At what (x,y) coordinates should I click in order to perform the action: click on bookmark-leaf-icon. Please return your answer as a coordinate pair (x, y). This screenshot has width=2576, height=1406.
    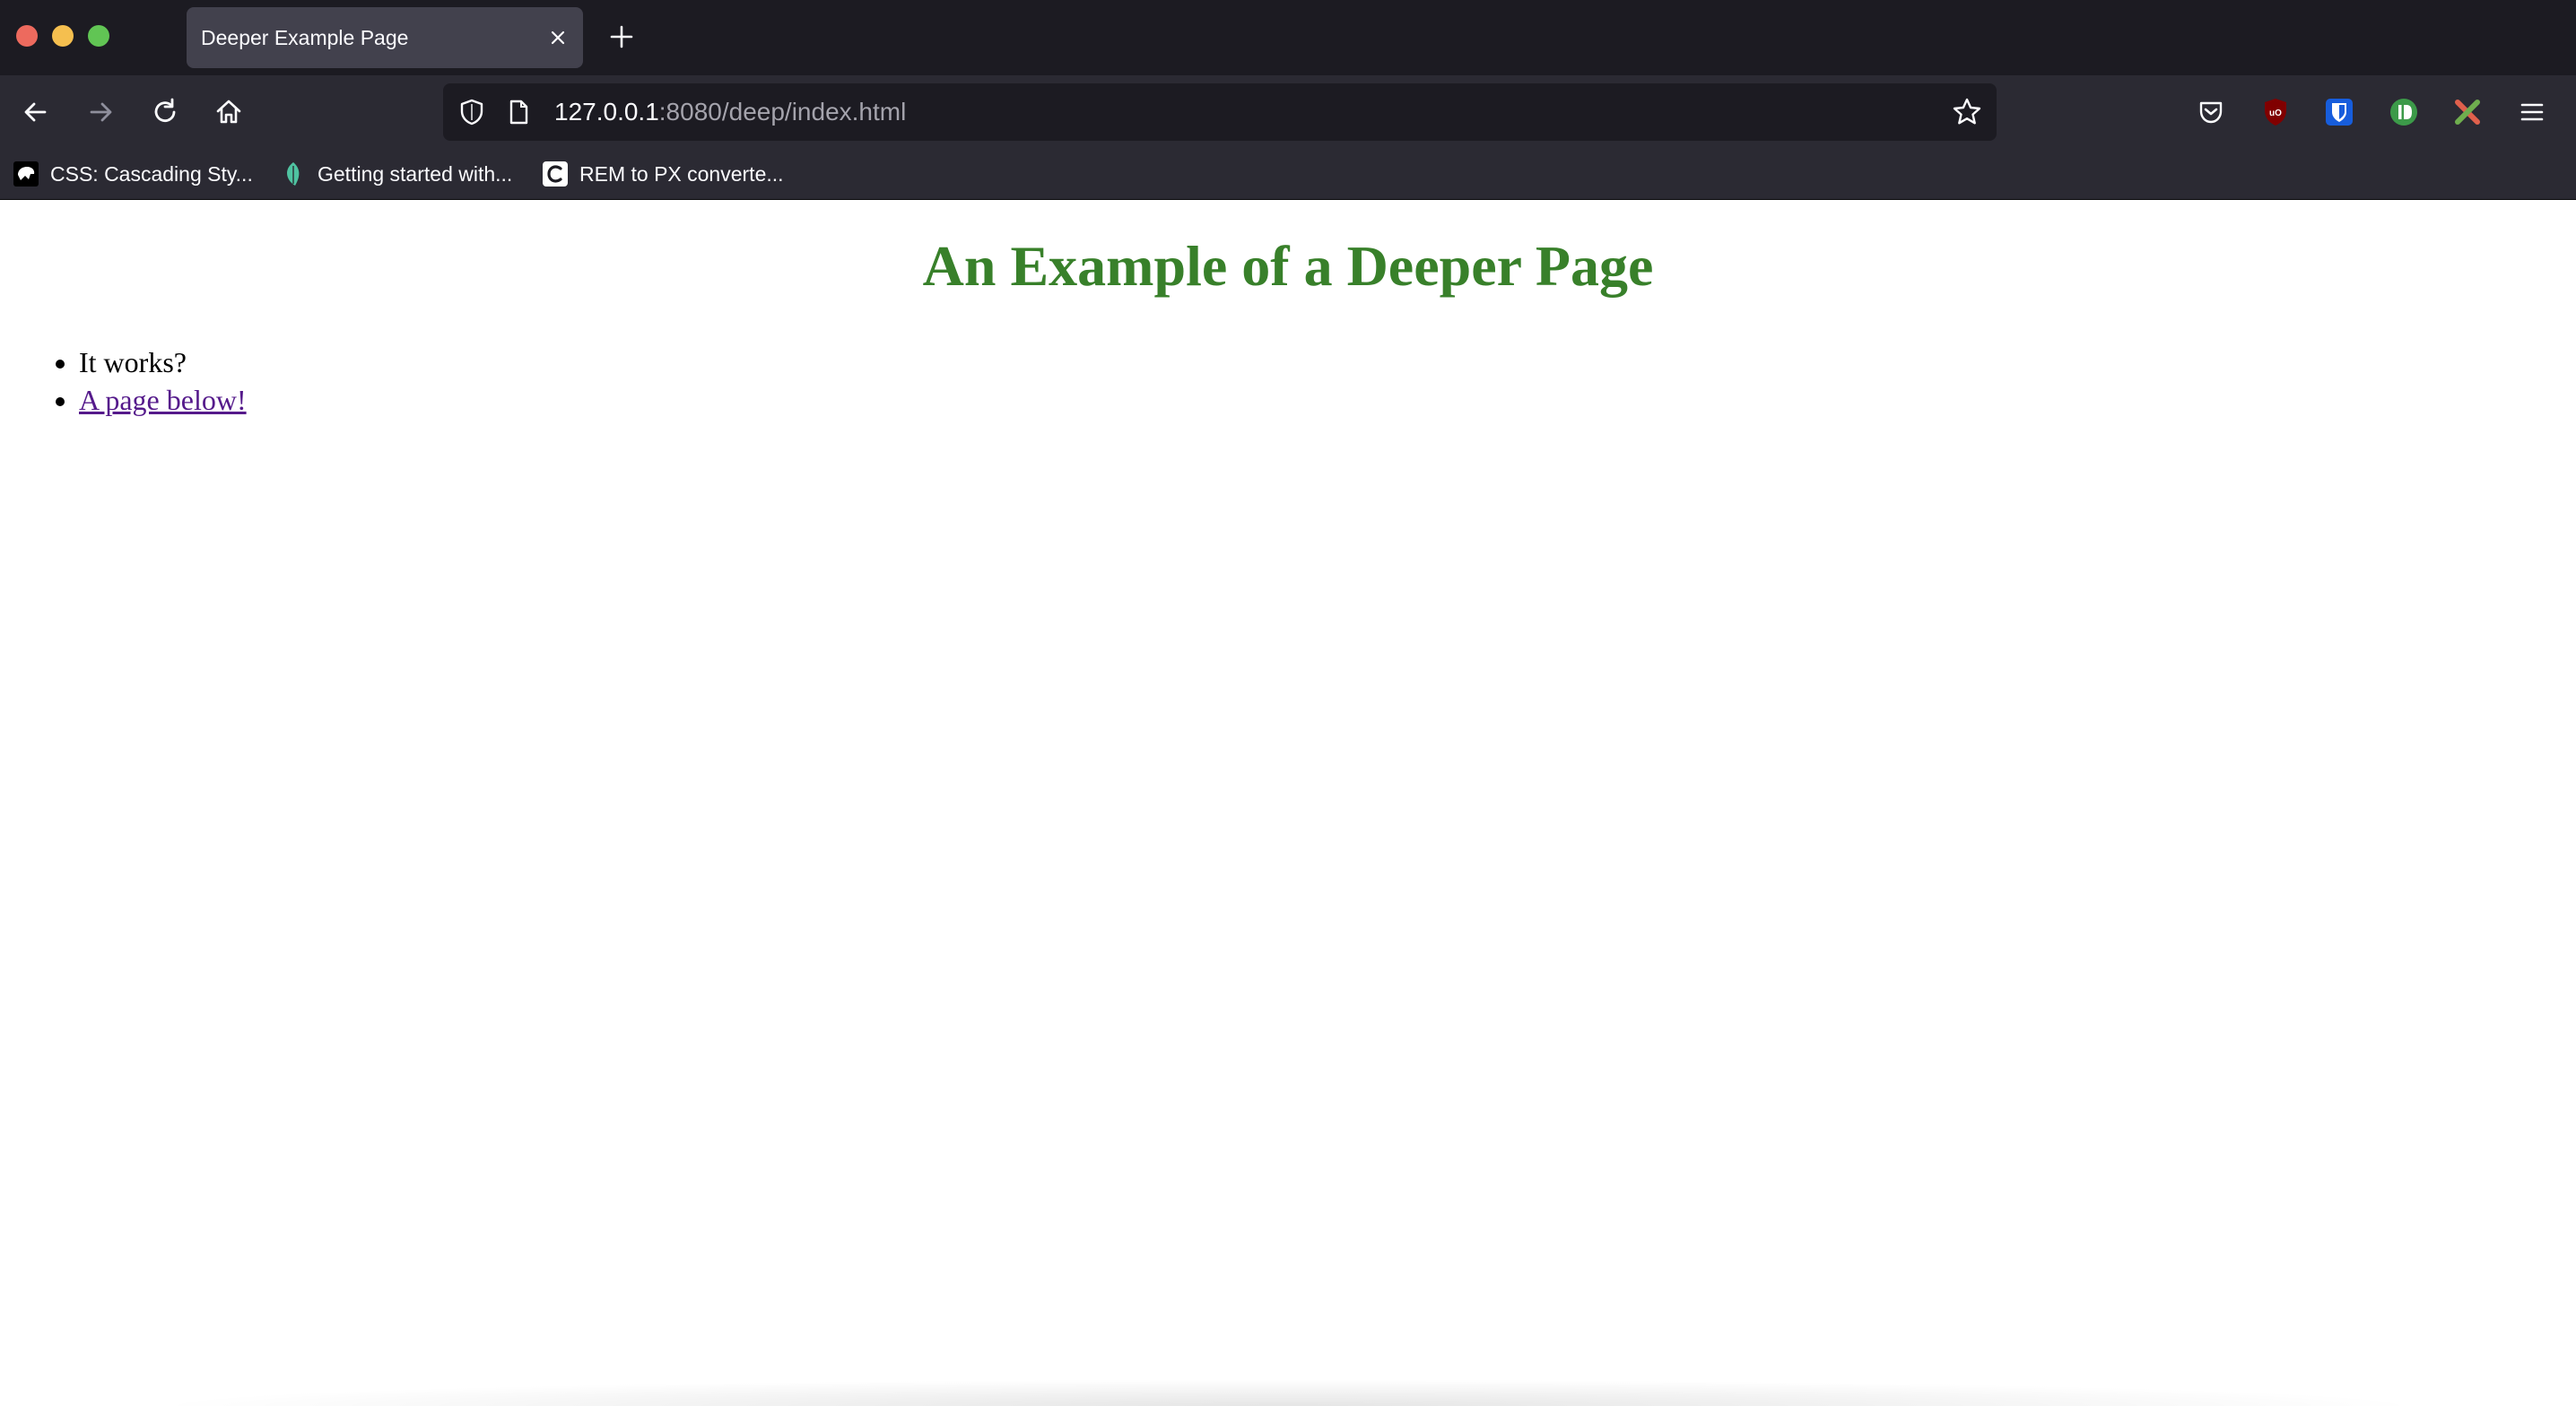
    Looking at the image, I should click on (293, 174).